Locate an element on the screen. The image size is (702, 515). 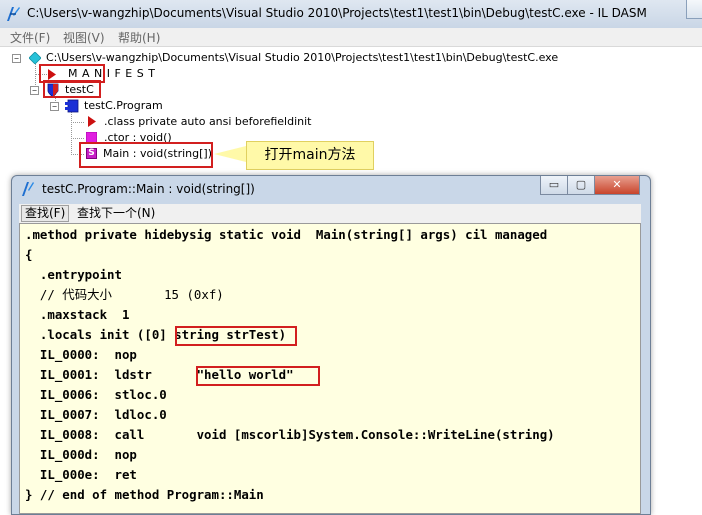
code-line: .entrypoint is located at coordinates (73, 274).